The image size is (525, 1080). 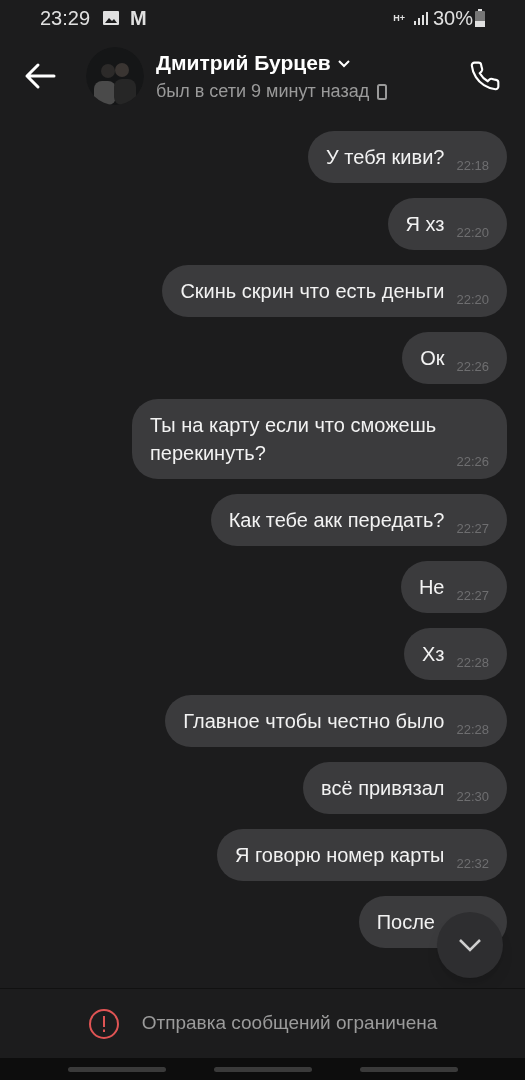 What do you see at coordinates (103, 1023) in the screenshot?
I see `warning-icon` at bounding box center [103, 1023].